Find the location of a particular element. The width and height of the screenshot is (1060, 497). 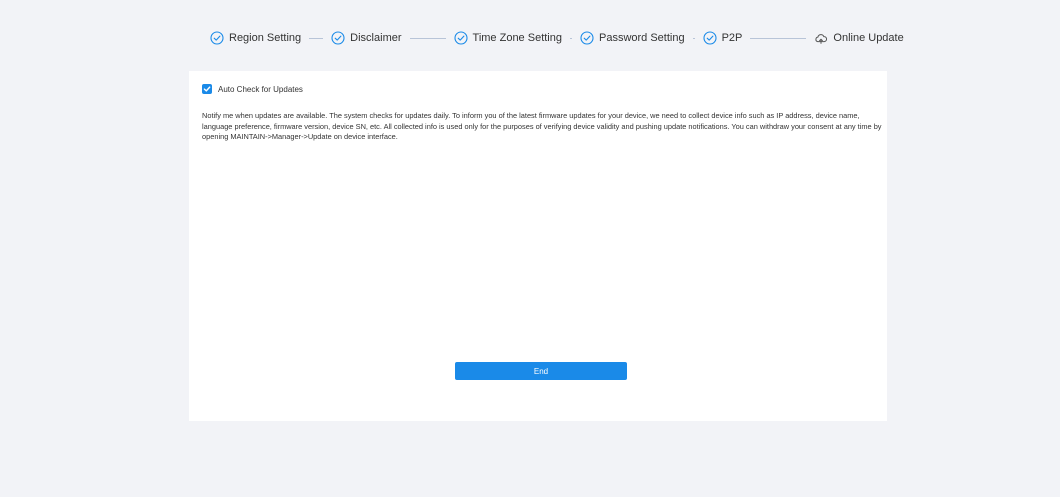

auto-check-row: Auto Check for Updates is located at coordinates (252, 89).